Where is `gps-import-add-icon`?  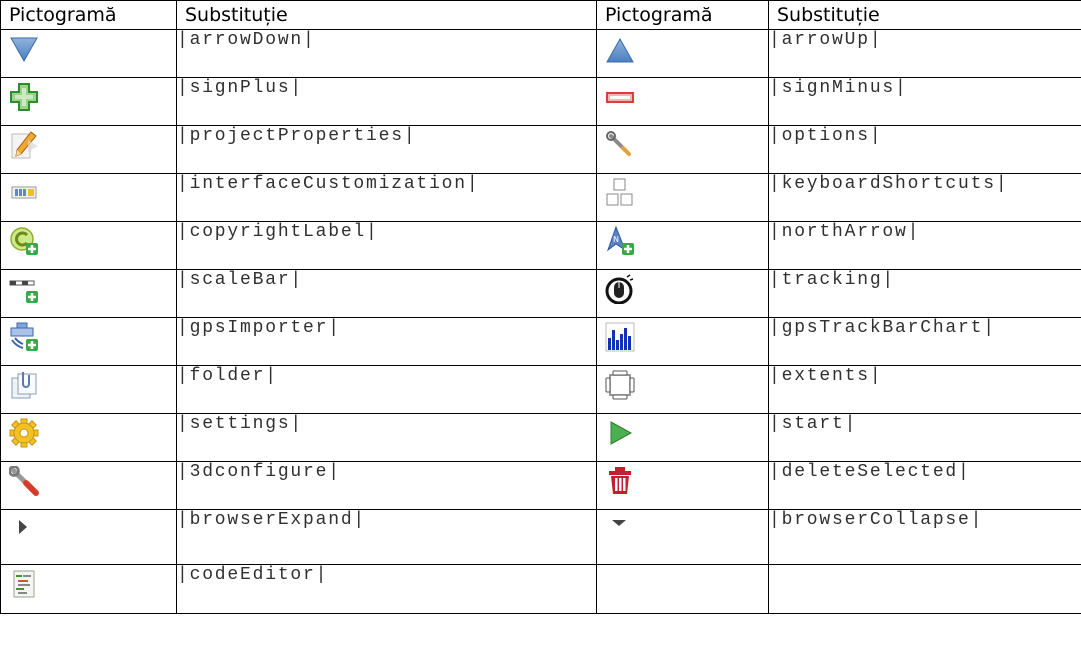 gps-import-add-icon is located at coordinates (24, 336).